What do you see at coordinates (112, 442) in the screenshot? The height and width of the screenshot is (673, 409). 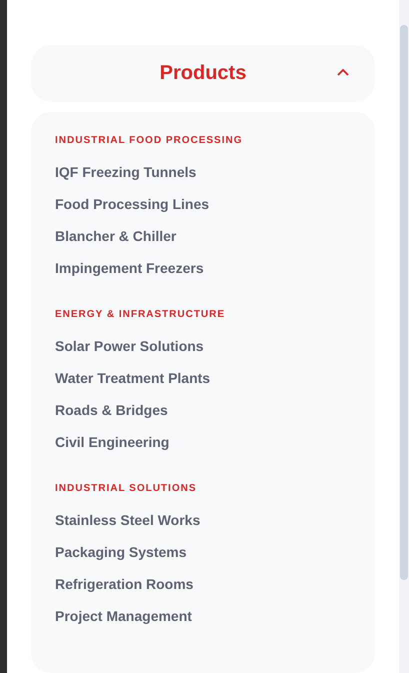 I see `menu-link: Civil Engineering` at bounding box center [112, 442].